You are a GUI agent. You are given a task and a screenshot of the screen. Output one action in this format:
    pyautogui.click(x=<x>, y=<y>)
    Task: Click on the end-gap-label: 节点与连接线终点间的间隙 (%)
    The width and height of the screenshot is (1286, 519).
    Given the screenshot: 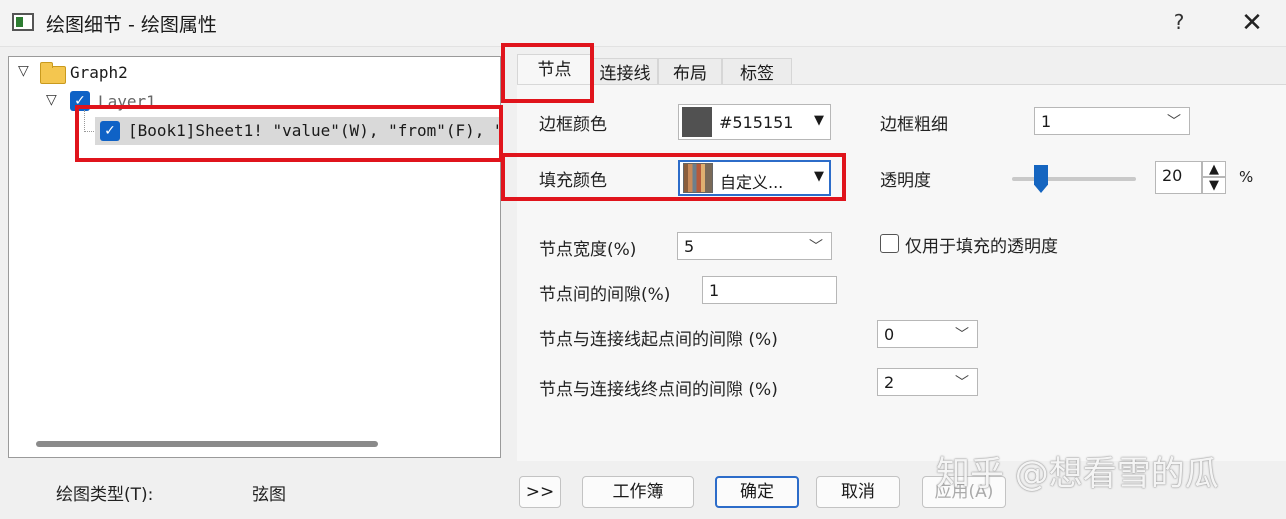 What is the action you would take?
    pyautogui.click(x=658, y=390)
    